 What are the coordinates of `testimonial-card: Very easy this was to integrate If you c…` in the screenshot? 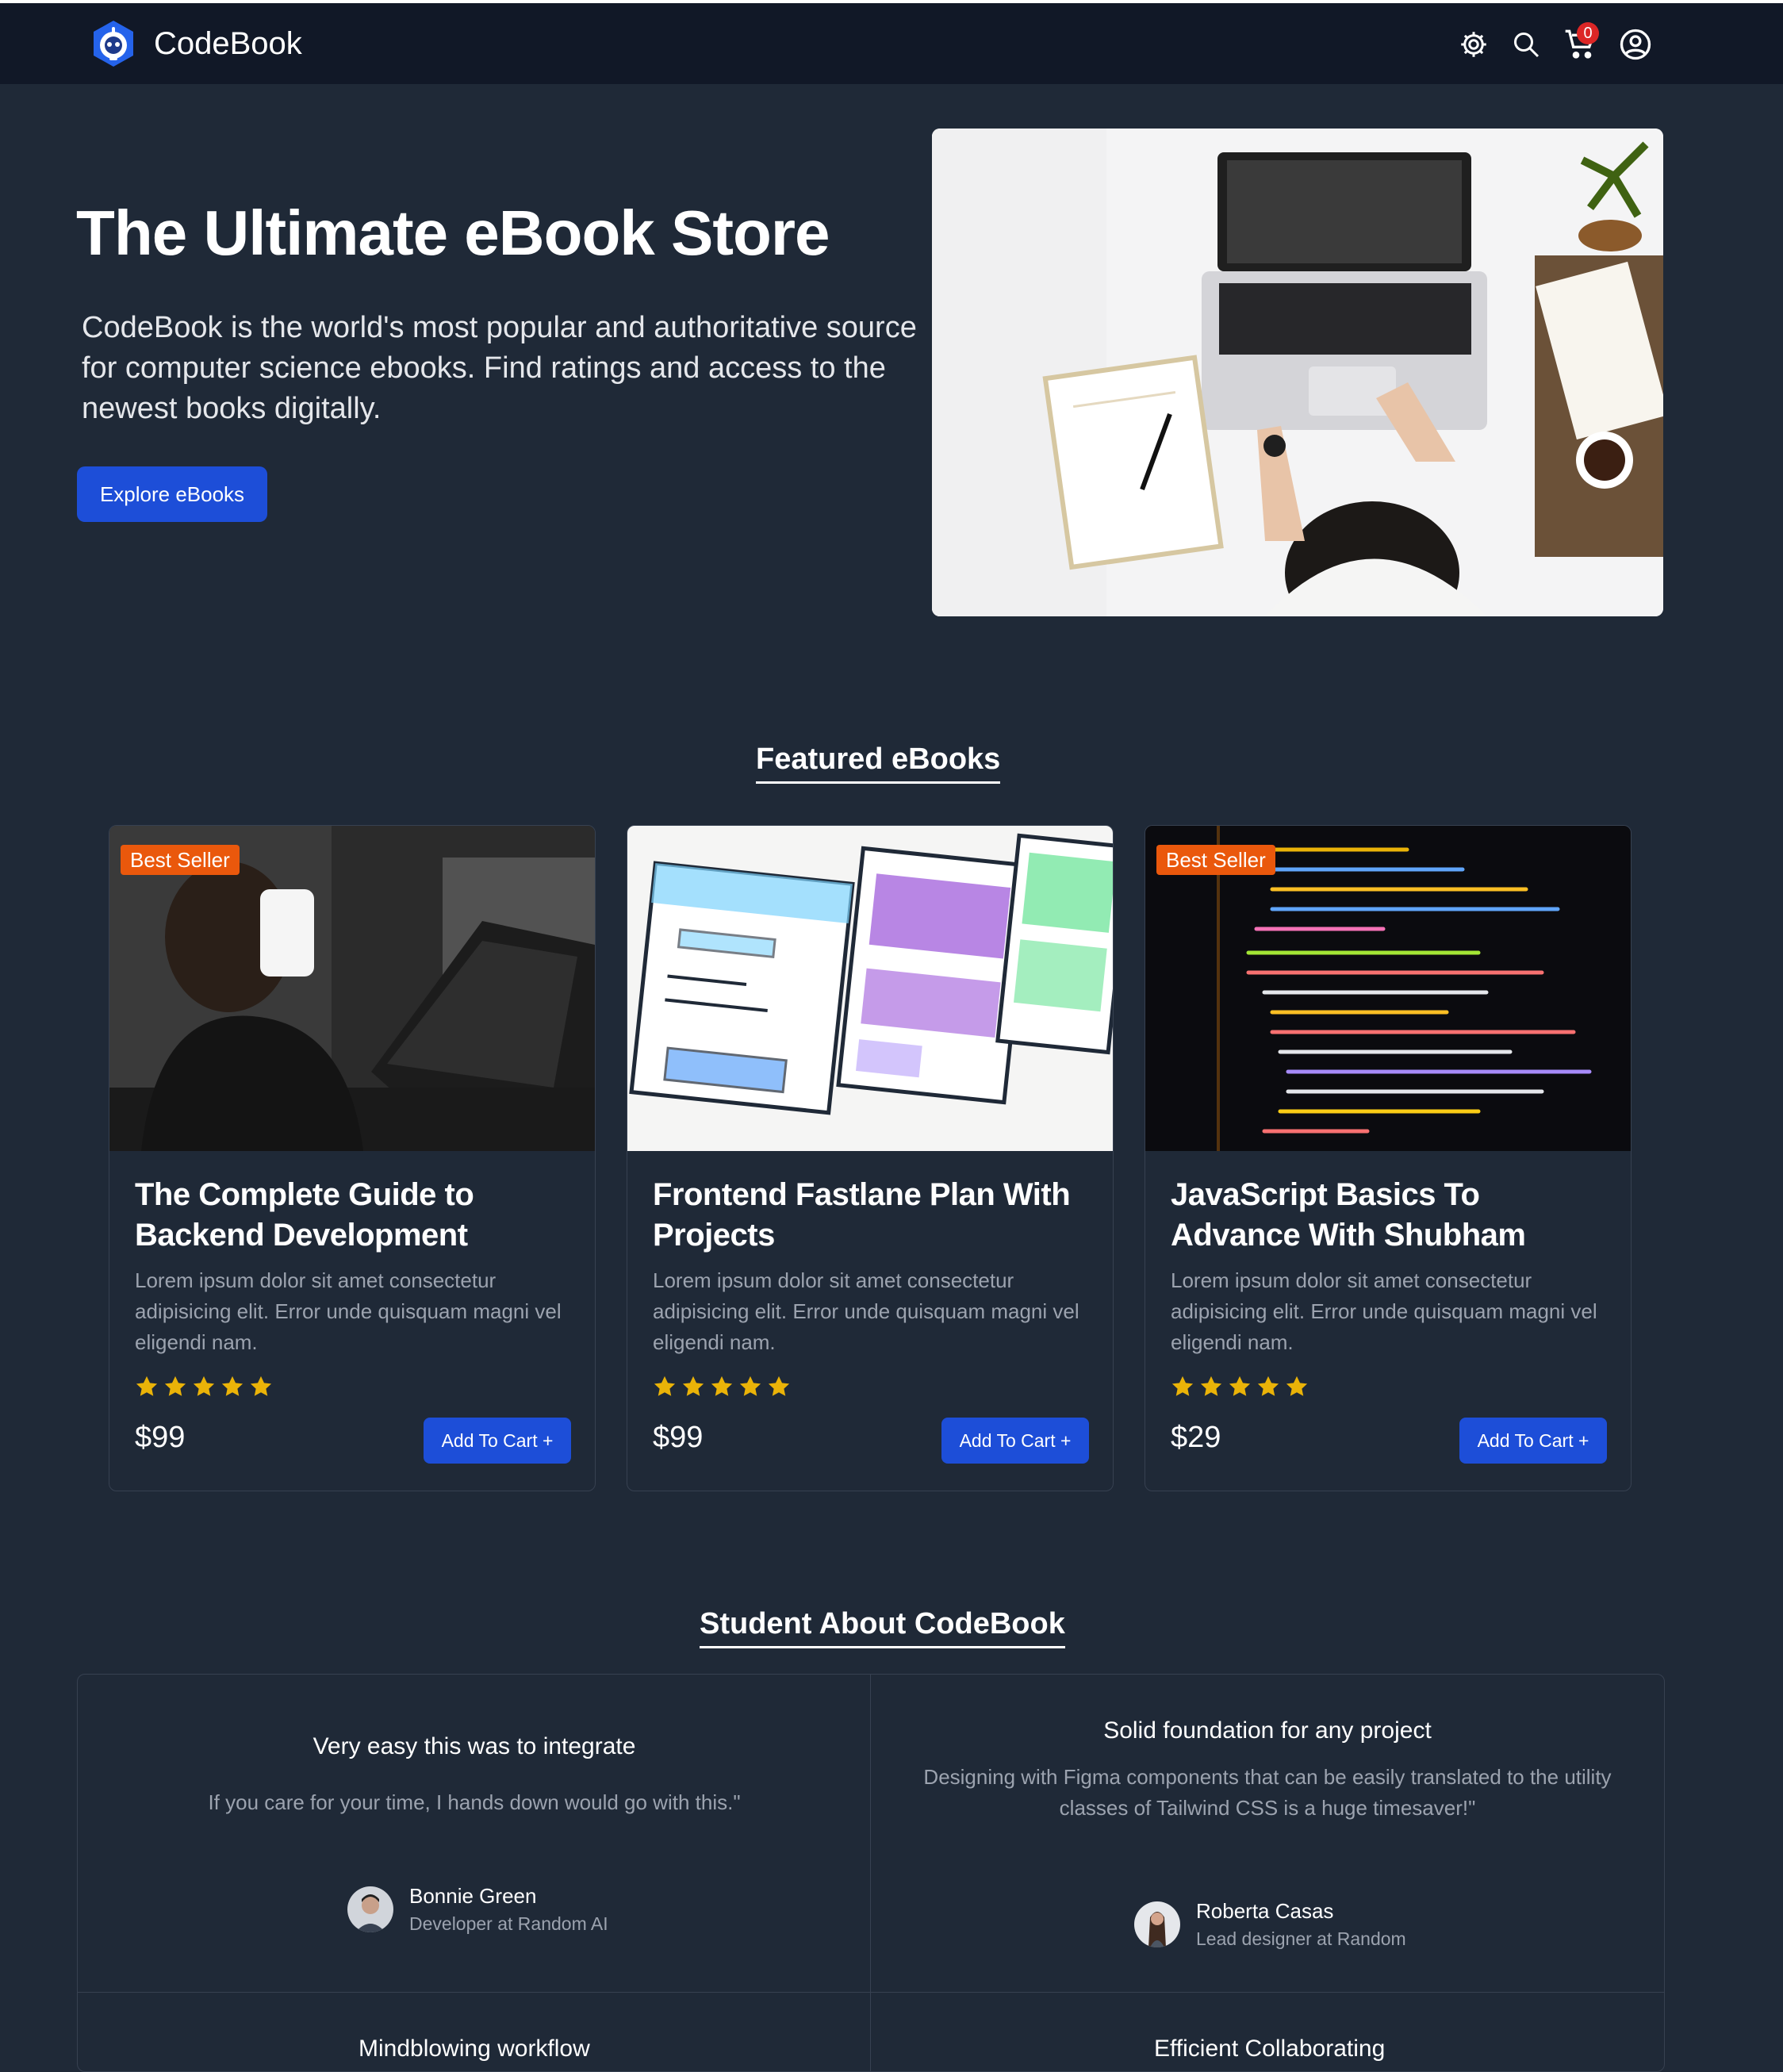 It's located at (475, 1775).